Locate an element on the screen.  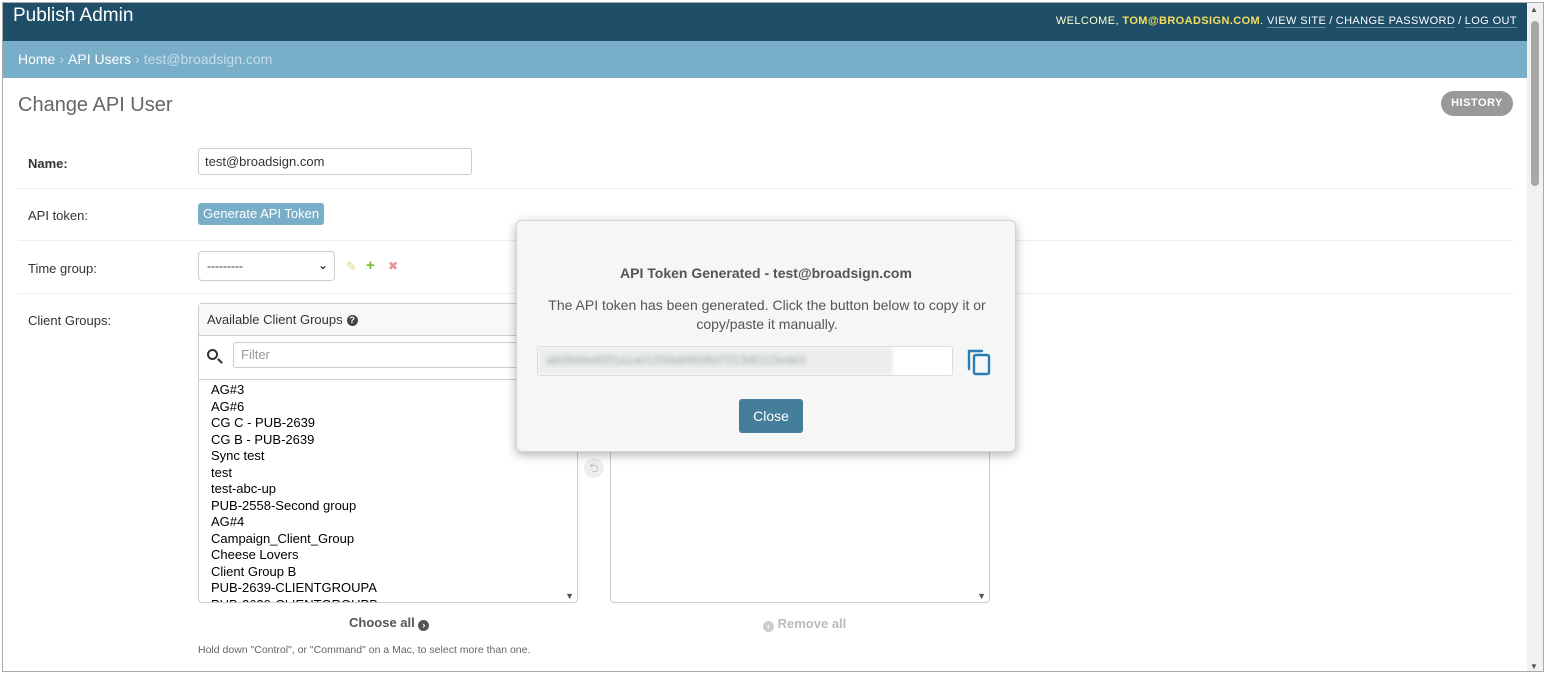
chevron-down-icon: ⌄ is located at coordinates (322, 265).